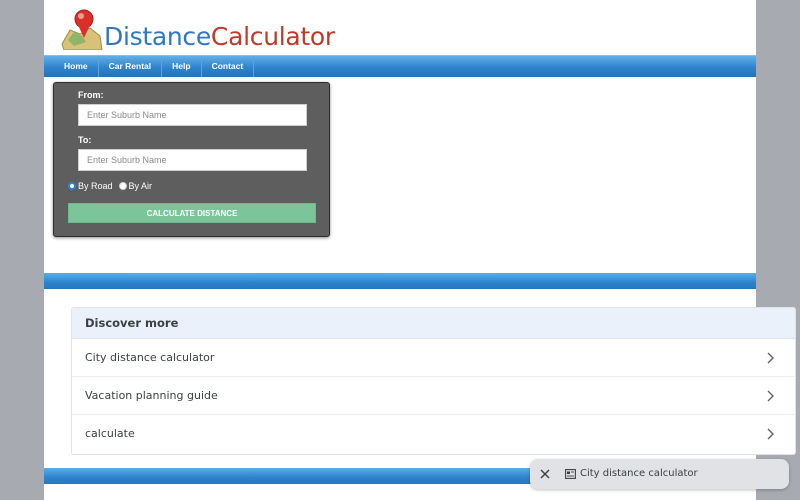 The image size is (800, 500). Describe the element at coordinates (182, 66) in the screenshot. I see `nav-help: Help` at that location.